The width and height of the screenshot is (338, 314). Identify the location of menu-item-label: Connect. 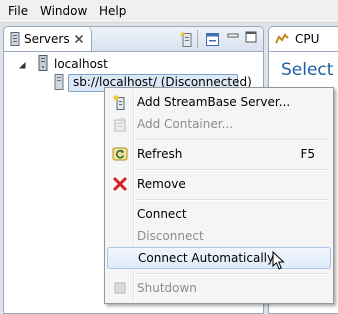
(162, 214).